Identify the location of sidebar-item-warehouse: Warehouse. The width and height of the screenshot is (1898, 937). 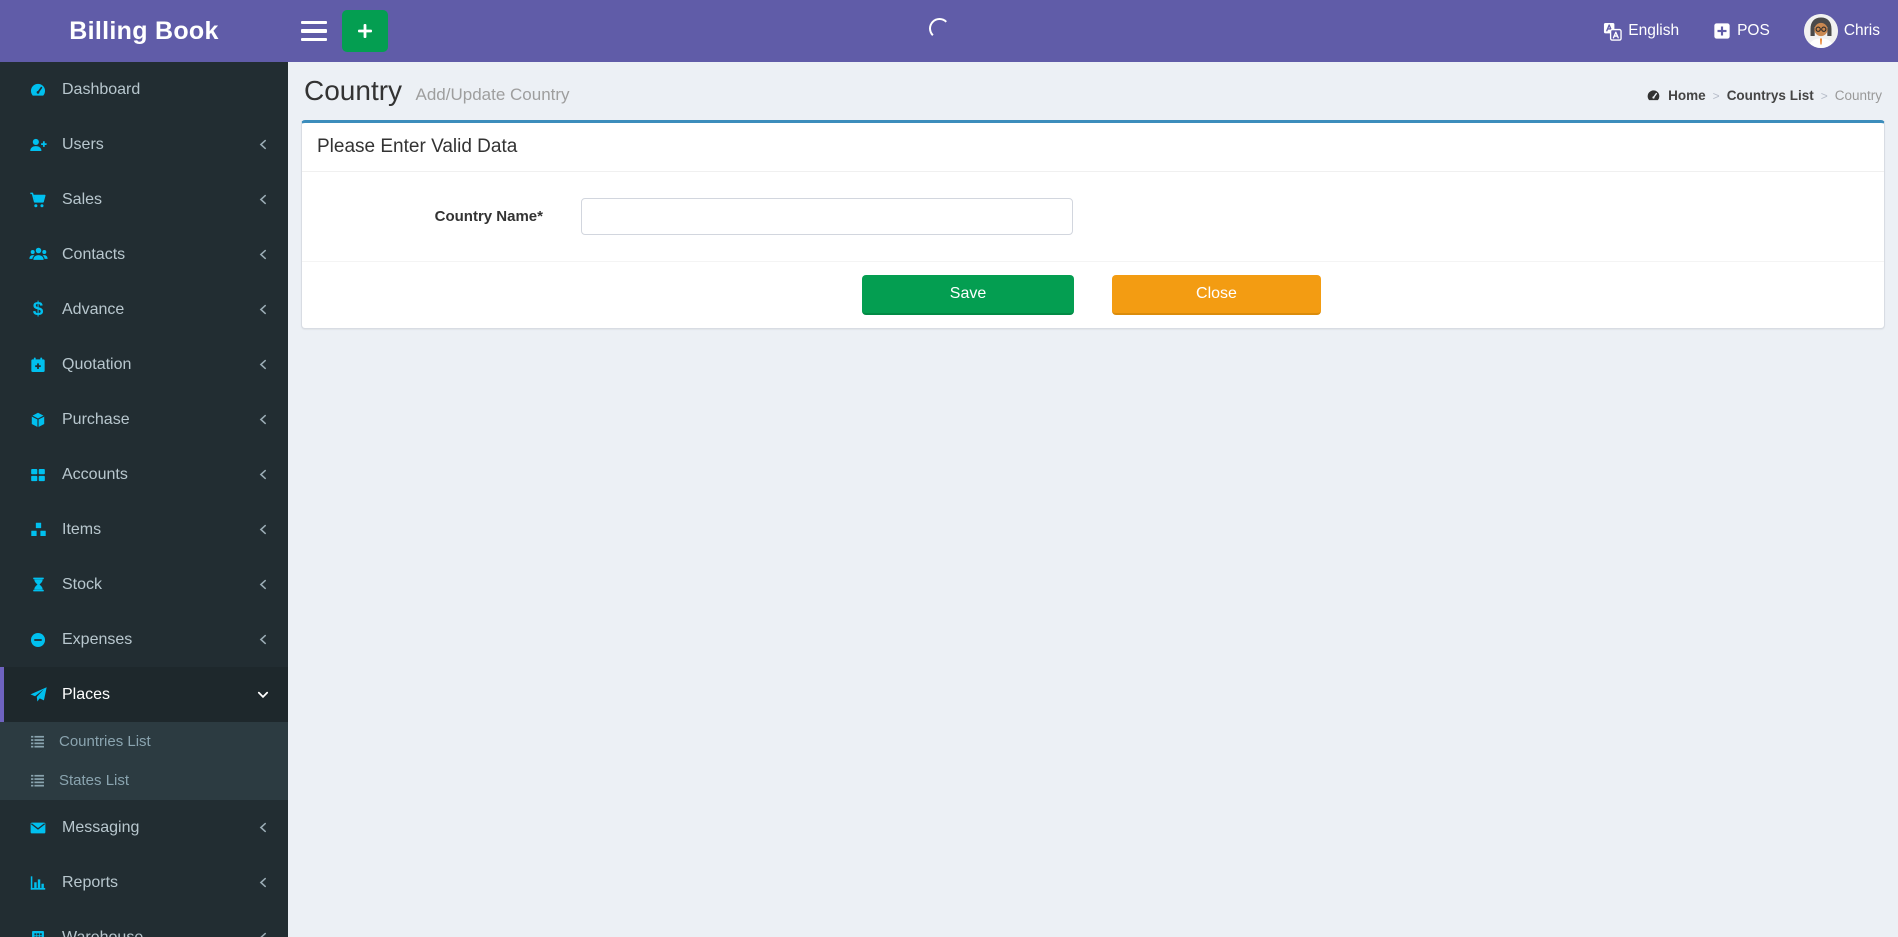
(144, 923).